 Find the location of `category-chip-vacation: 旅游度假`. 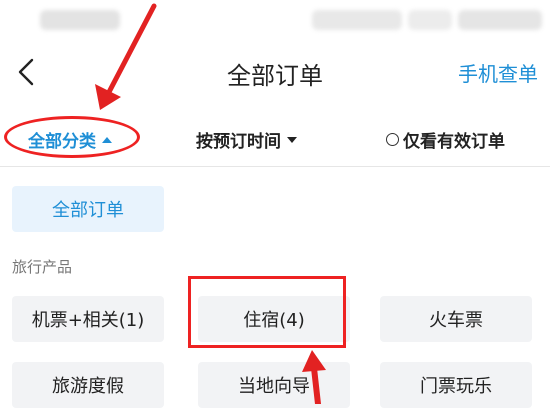

category-chip-vacation: 旅游度假 is located at coordinates (88, 385).